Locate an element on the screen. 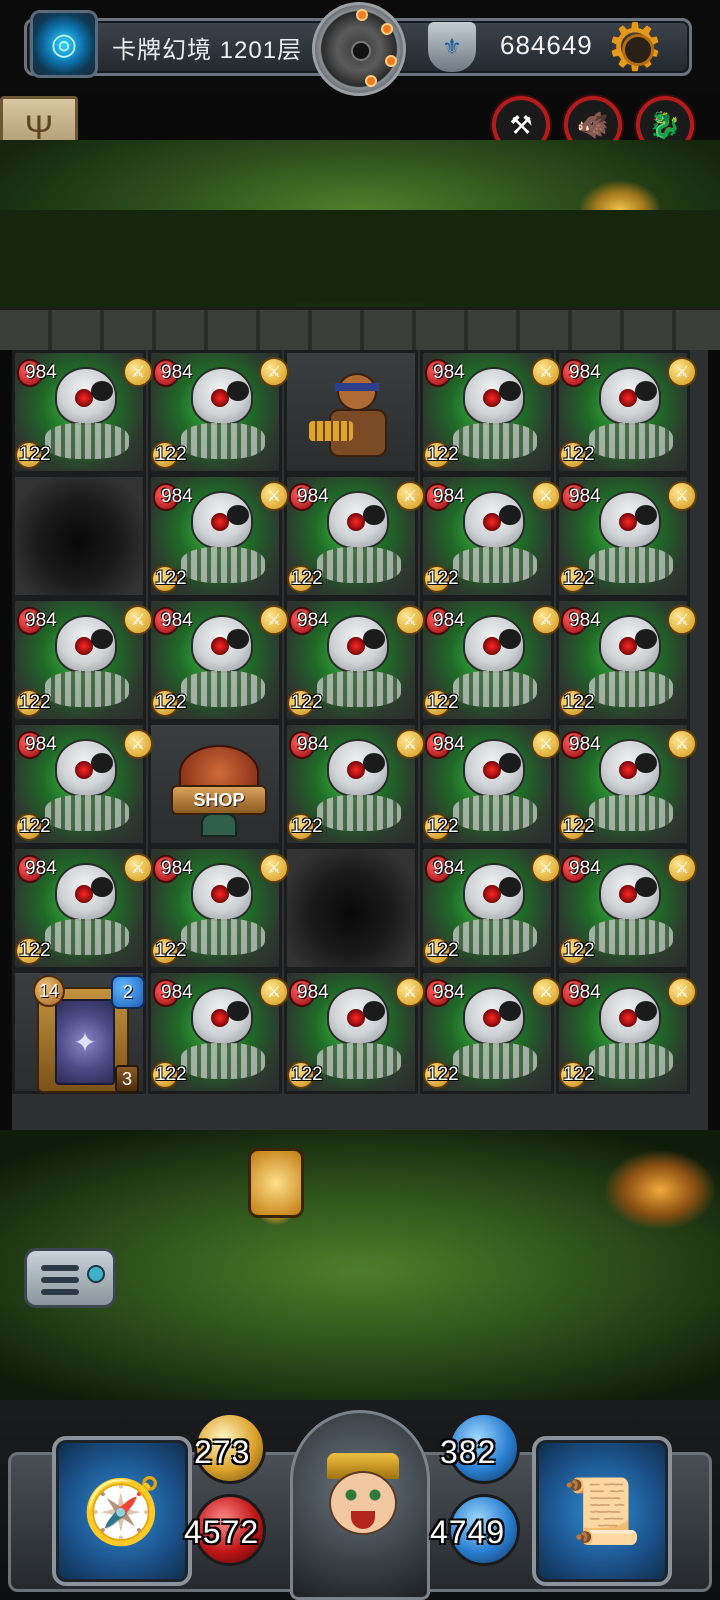  hero-tile is located at coordinates (351, 412).